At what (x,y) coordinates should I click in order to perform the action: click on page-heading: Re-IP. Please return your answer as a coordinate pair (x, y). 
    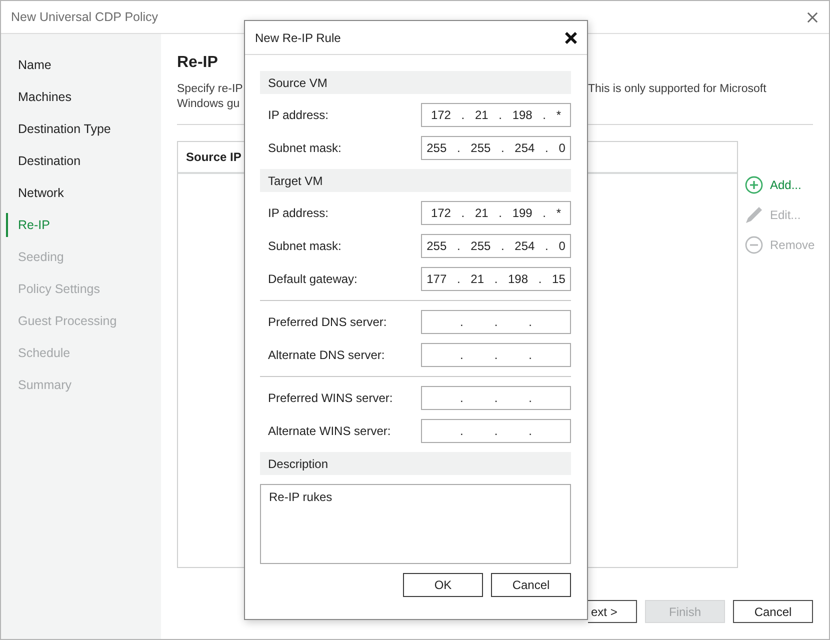
    Looking at the image, I should click on (197, 63).